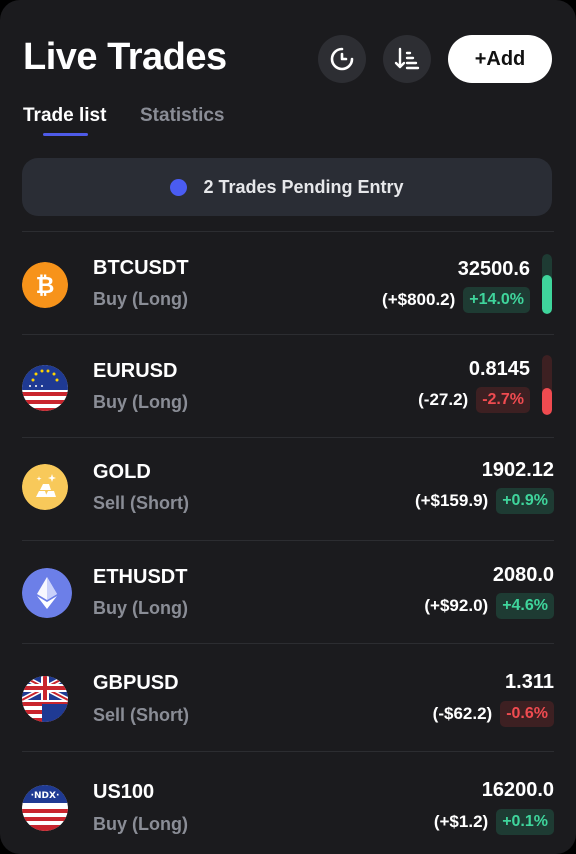 Image resolution: width=576 pixels, height=854 pixels. What do you see at coordinates (135, 371) in the screenshot?
I see `trade-symbol: EURUSD` at bounding box center [135, 371].